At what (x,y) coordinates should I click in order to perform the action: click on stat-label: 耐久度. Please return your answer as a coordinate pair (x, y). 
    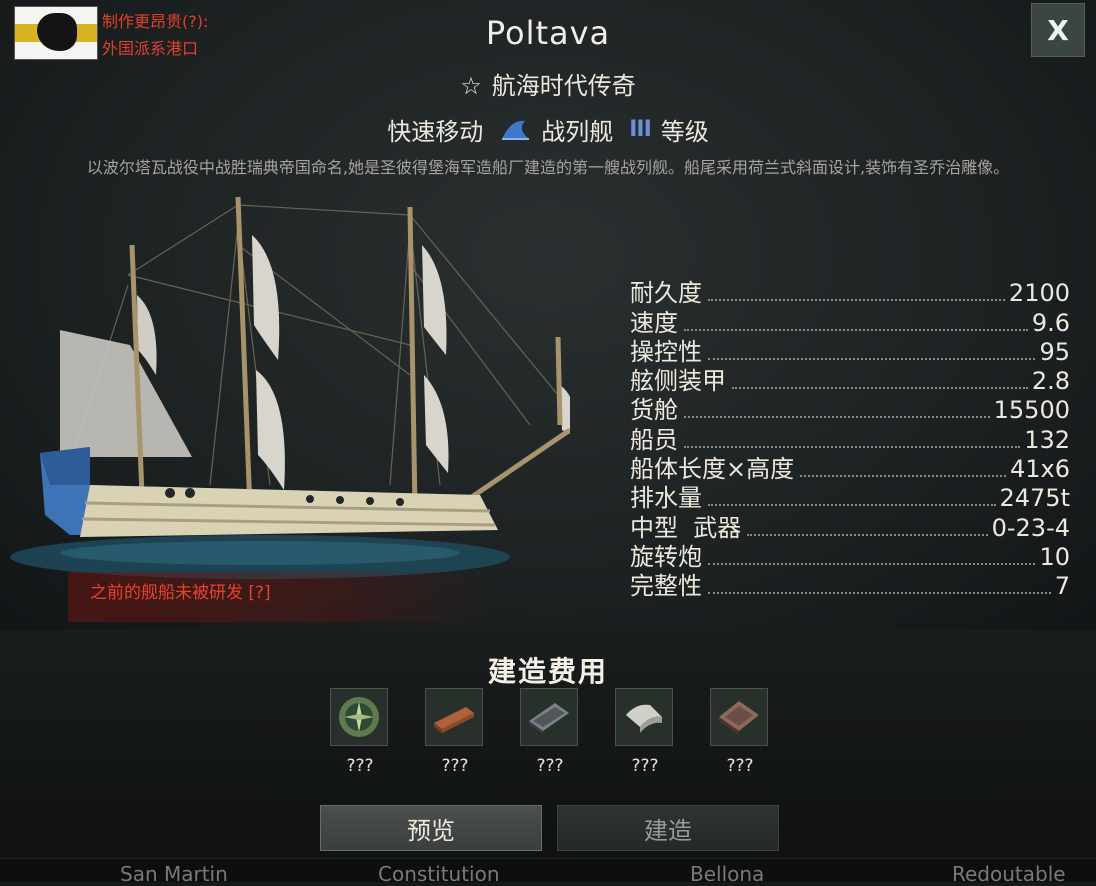
    Looking at the image, I should click on (666, 293).